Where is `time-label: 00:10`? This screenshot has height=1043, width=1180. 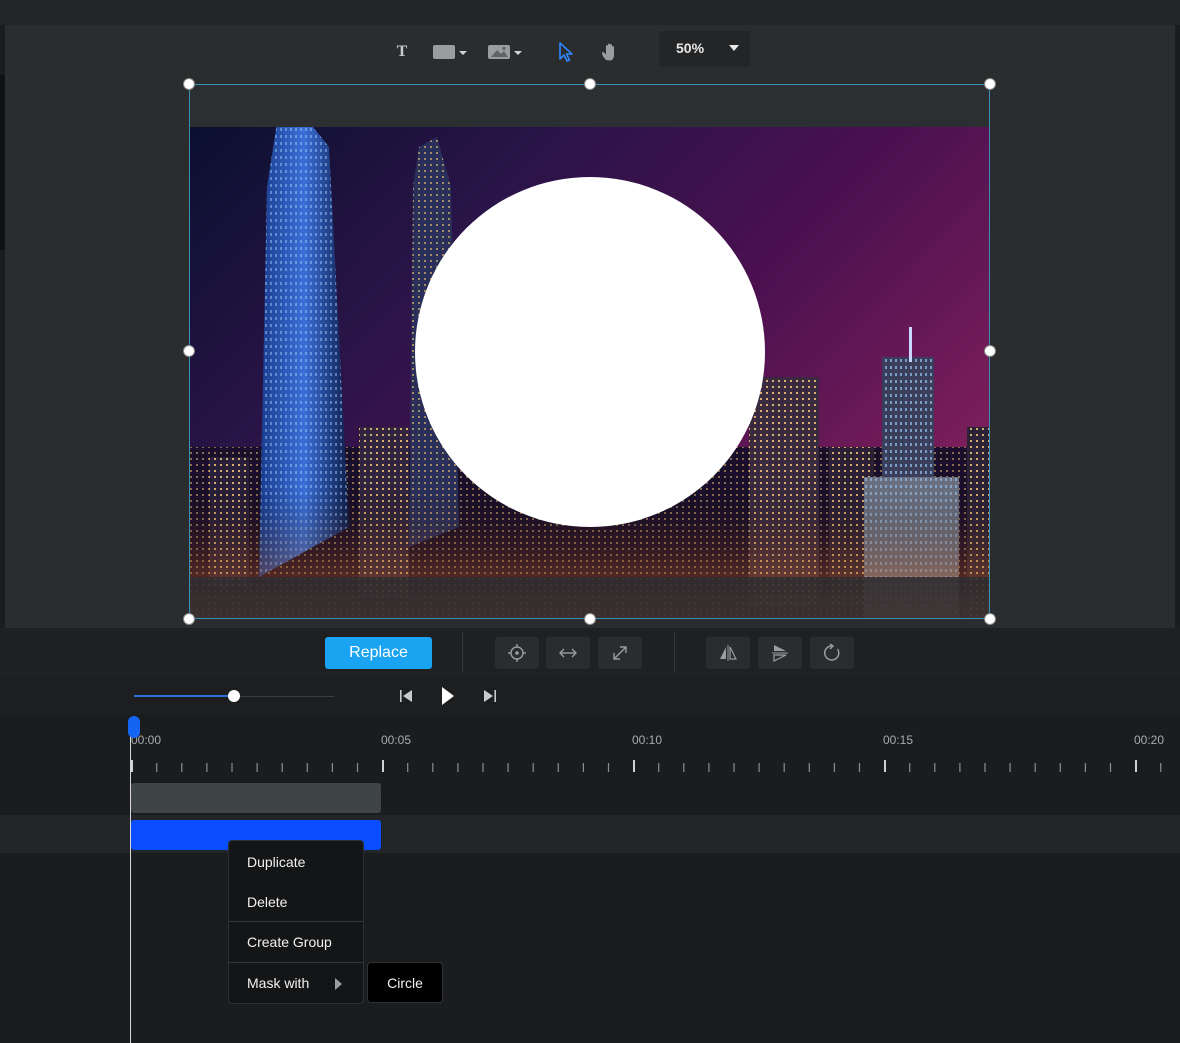 time-label: 00:10 is located at coordinates (647, 740).